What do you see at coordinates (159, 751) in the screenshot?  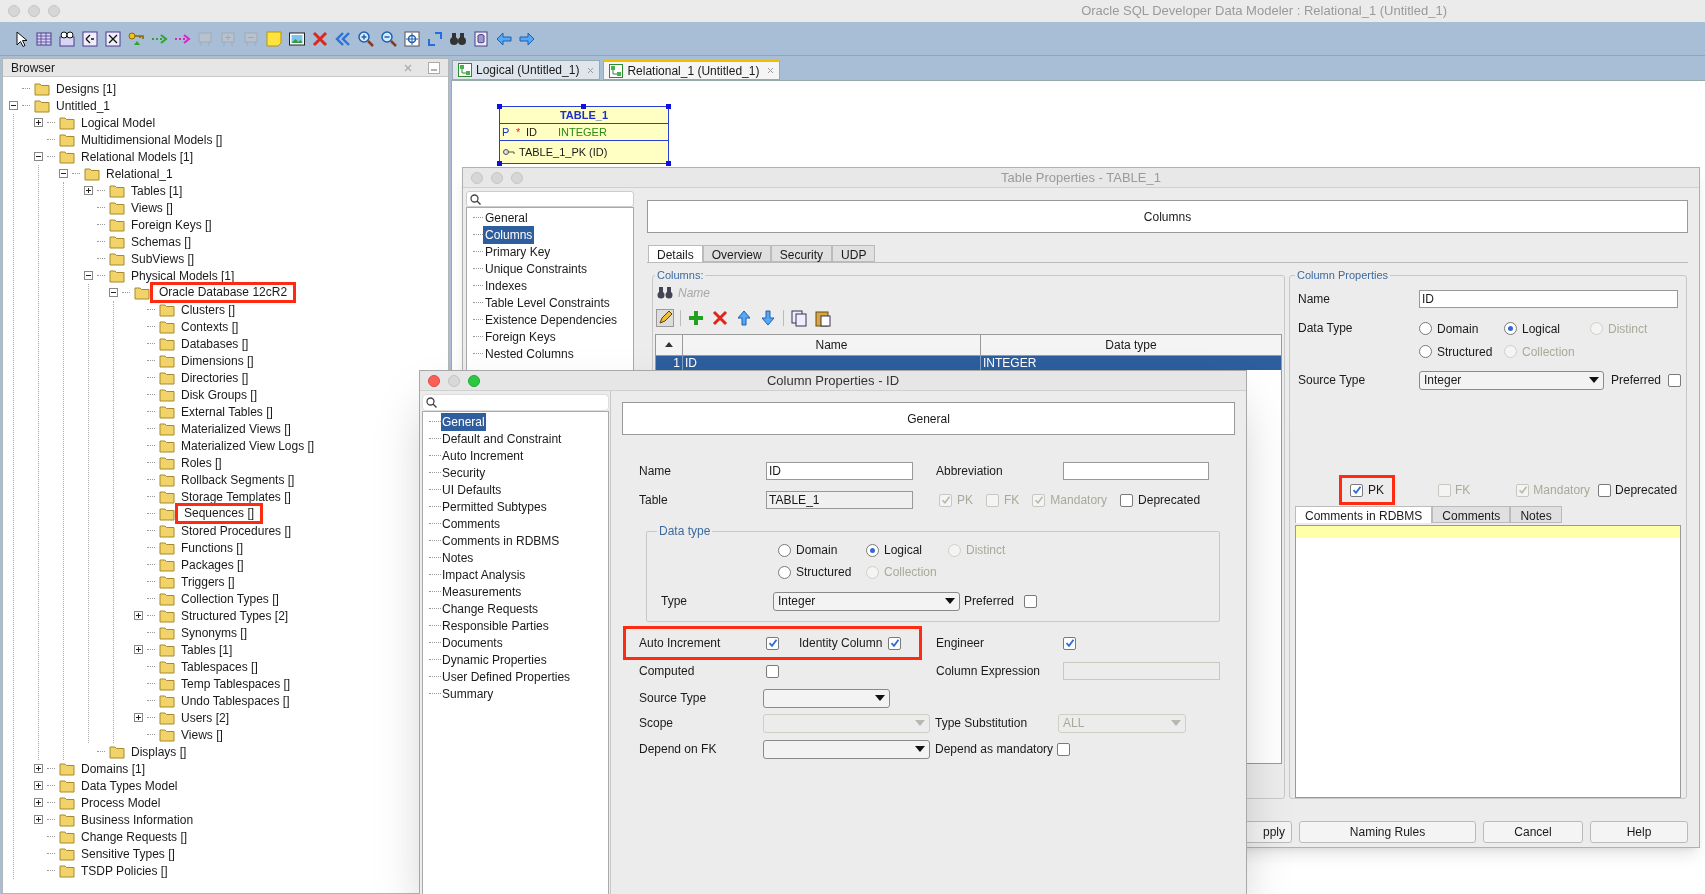 I see `tree-item: Displays []` at bounding box center [159, 751].